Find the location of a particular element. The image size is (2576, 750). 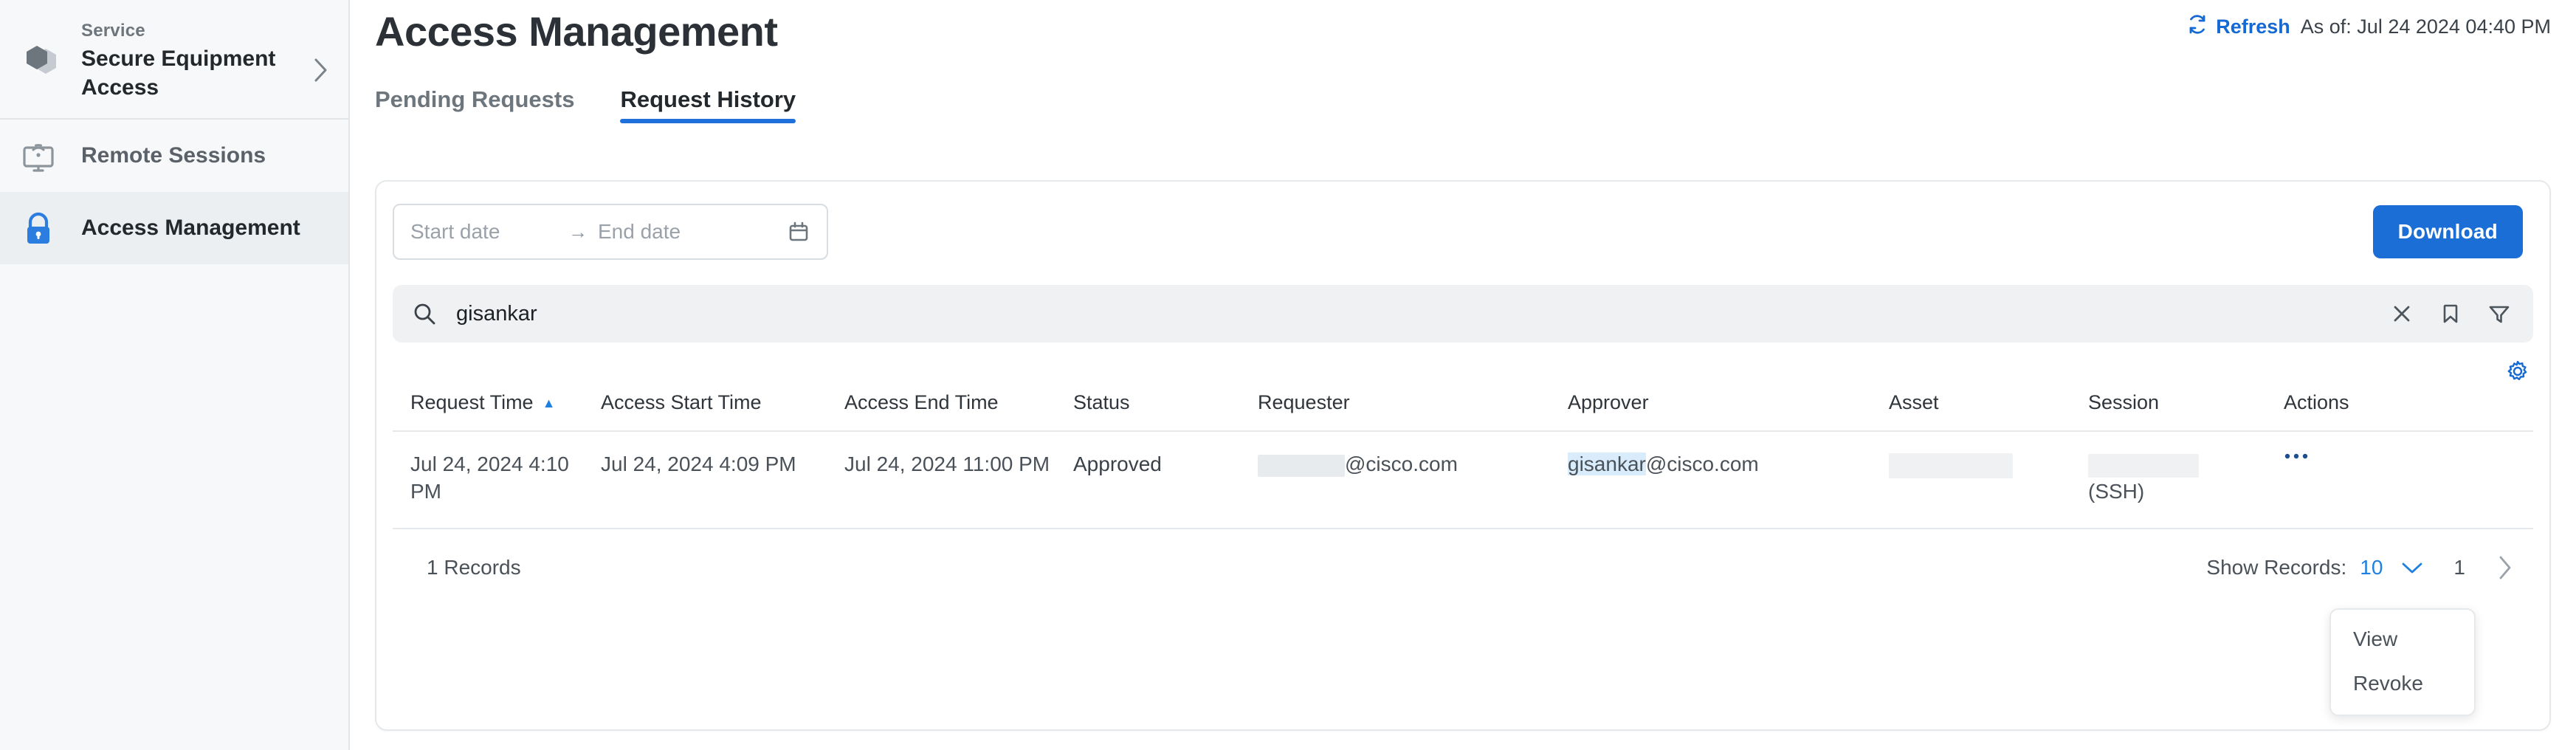

page-title: Access Management is located at coordinates (577, 31).